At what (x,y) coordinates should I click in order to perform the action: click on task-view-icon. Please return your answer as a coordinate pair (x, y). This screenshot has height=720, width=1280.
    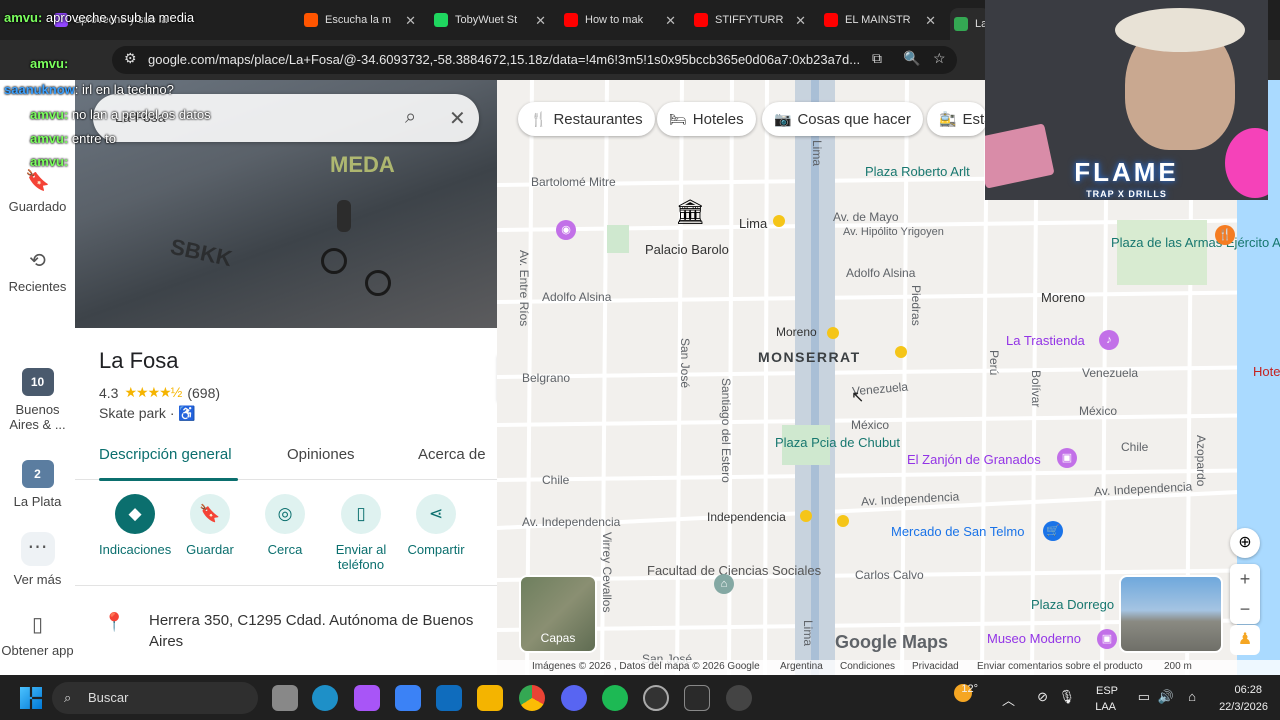
    Looking at the image, I should click on (285, 698).